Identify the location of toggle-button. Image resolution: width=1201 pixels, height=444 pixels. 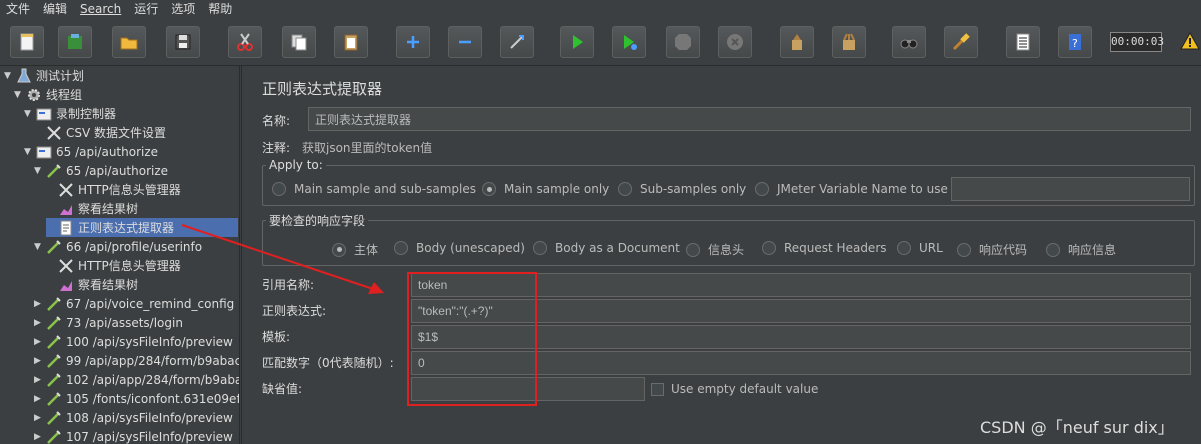
(517, 42).